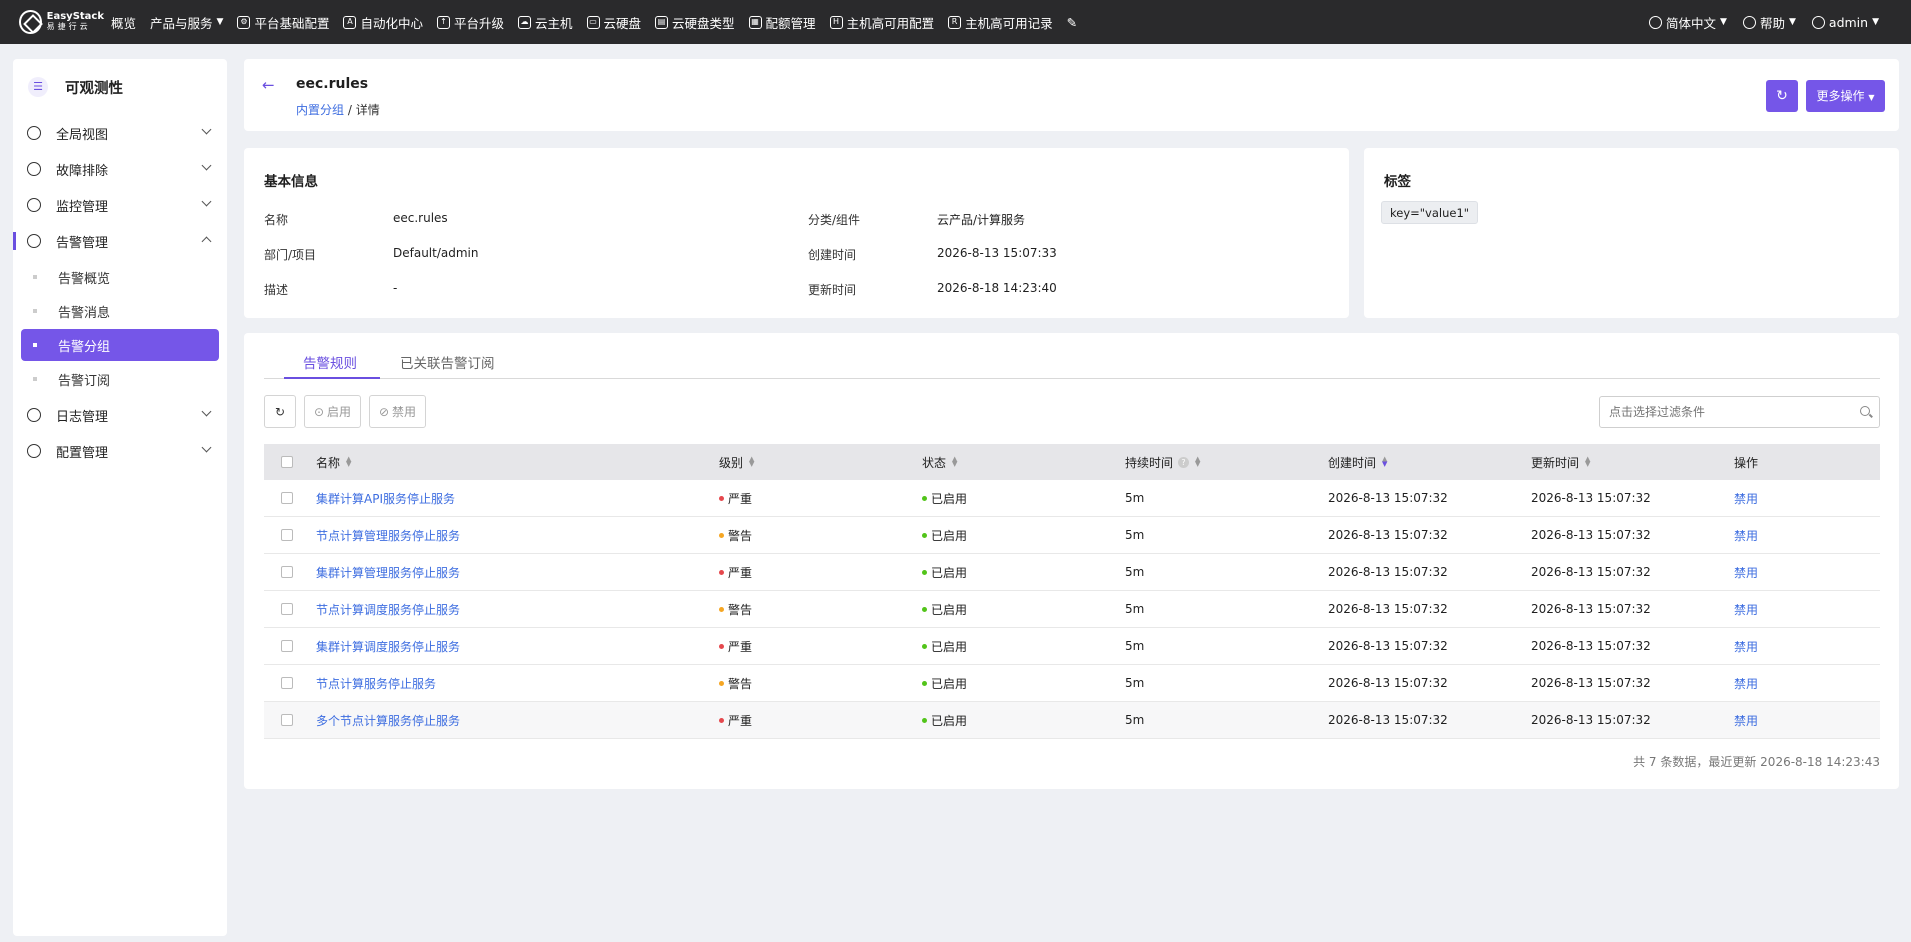 The height and width of the screenshot is (942, 1911). Describe the element at coordinates (123, 22) in the screenshot. I see `nav-item-0: 概览` at that location.